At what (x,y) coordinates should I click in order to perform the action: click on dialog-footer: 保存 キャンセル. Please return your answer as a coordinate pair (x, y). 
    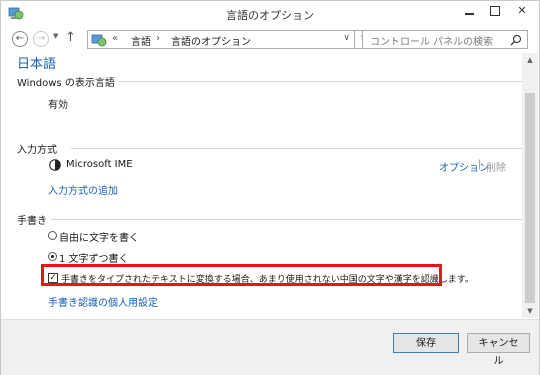
    Looking at the image, I should click on (270, 347).